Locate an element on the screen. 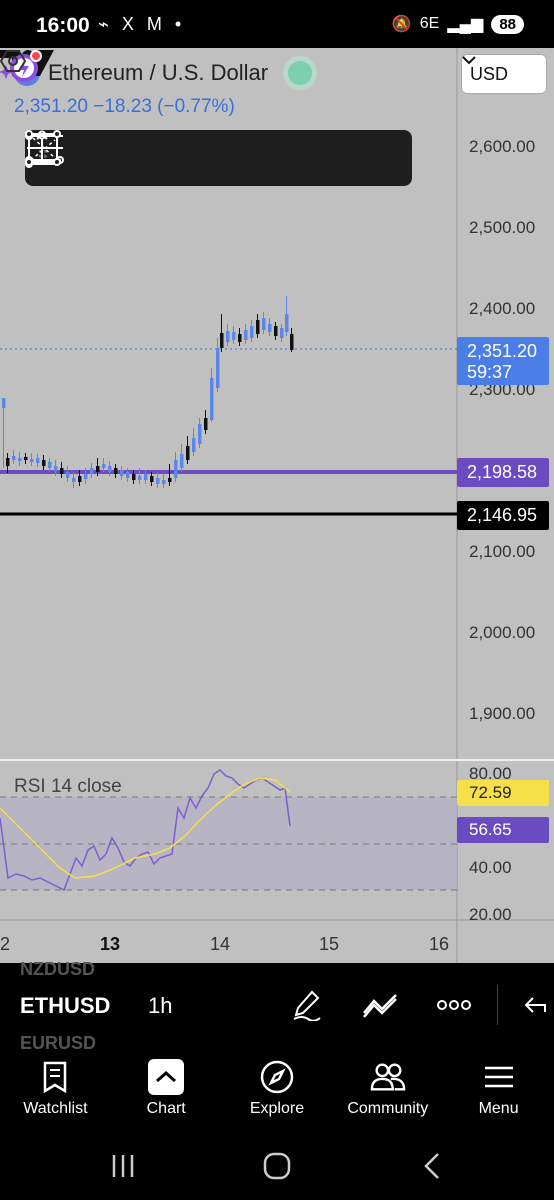 The height and width of the screenshot is (1200, 554). market-status-icon is located at coordinates (300, 73).